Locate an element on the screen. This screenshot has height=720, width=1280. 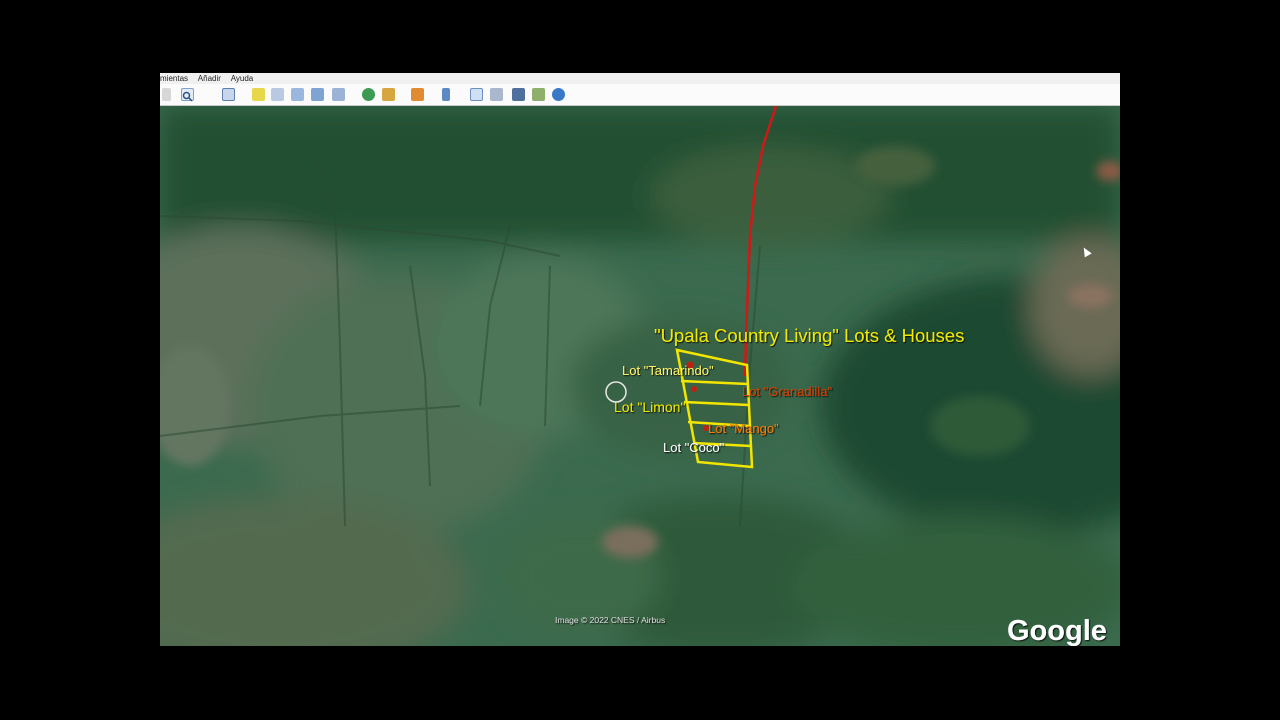
email-icon is located at coordinates (476, 94).